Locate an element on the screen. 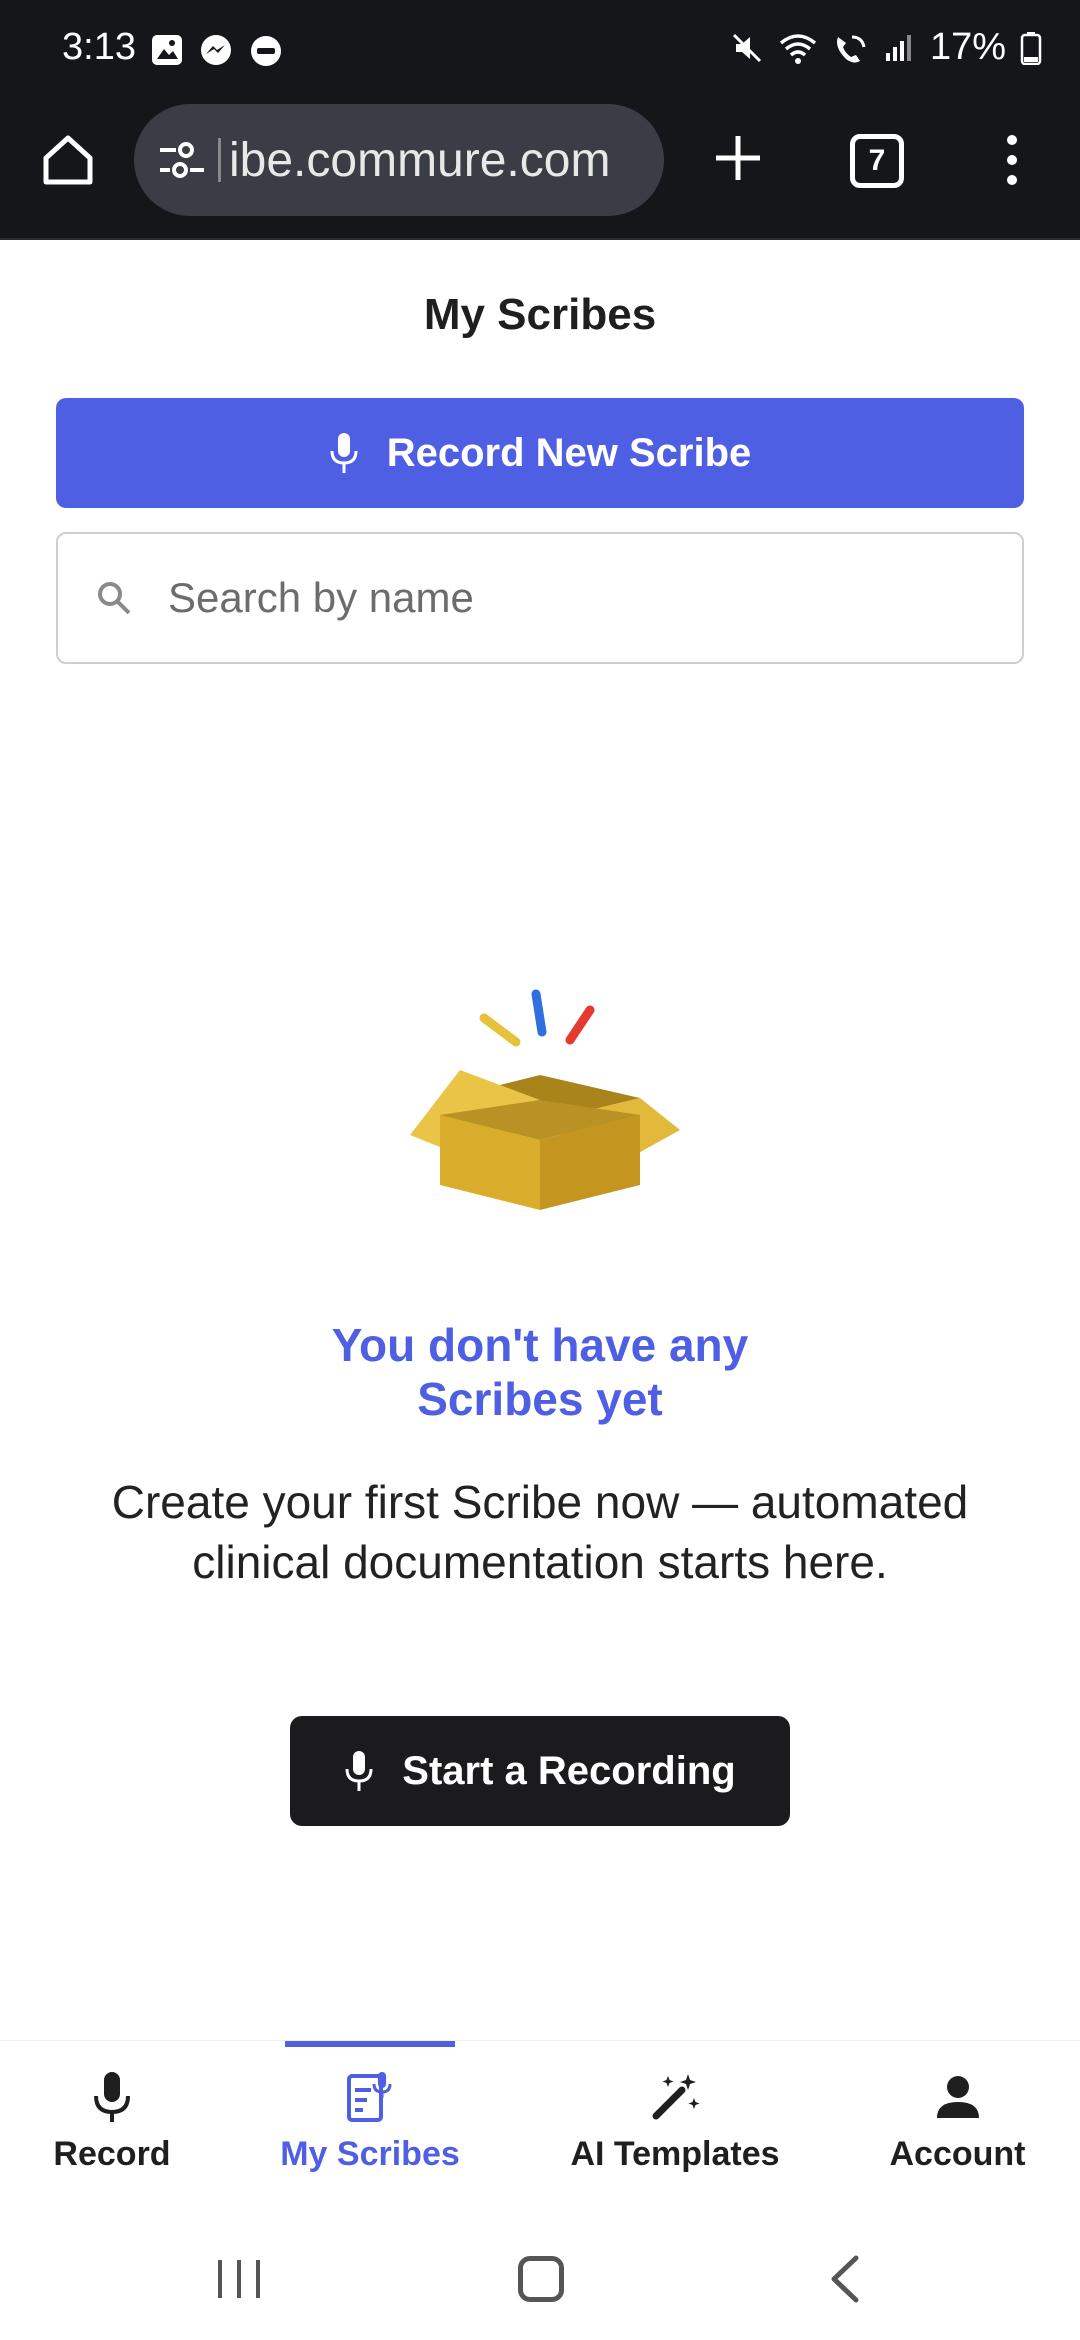  status-left-icons is located at coordinates (217, 51).